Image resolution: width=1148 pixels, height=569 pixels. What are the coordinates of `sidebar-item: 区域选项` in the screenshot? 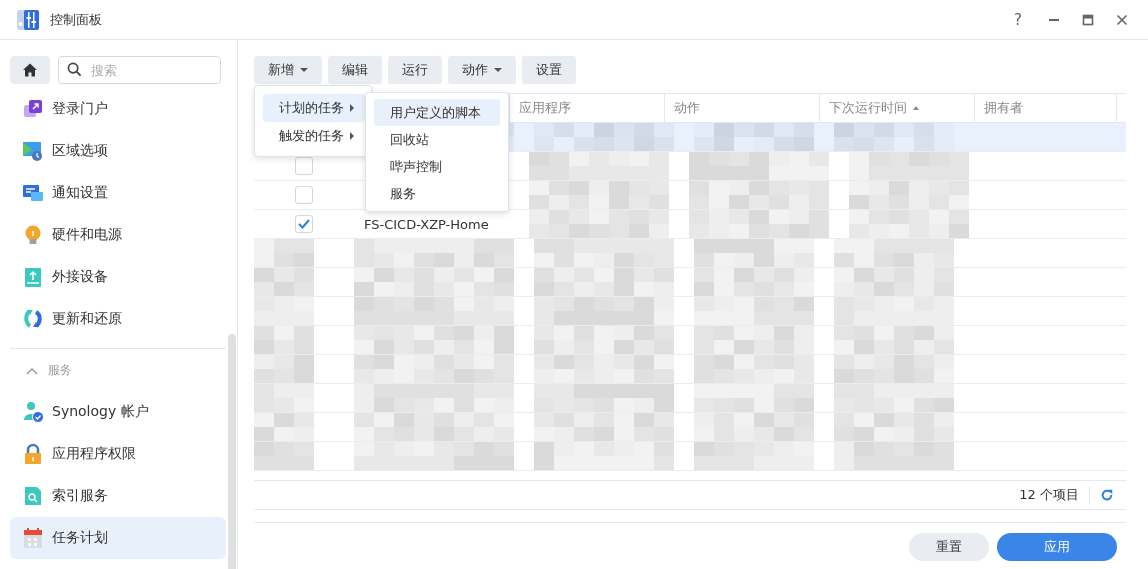 It's located at (118, 151).